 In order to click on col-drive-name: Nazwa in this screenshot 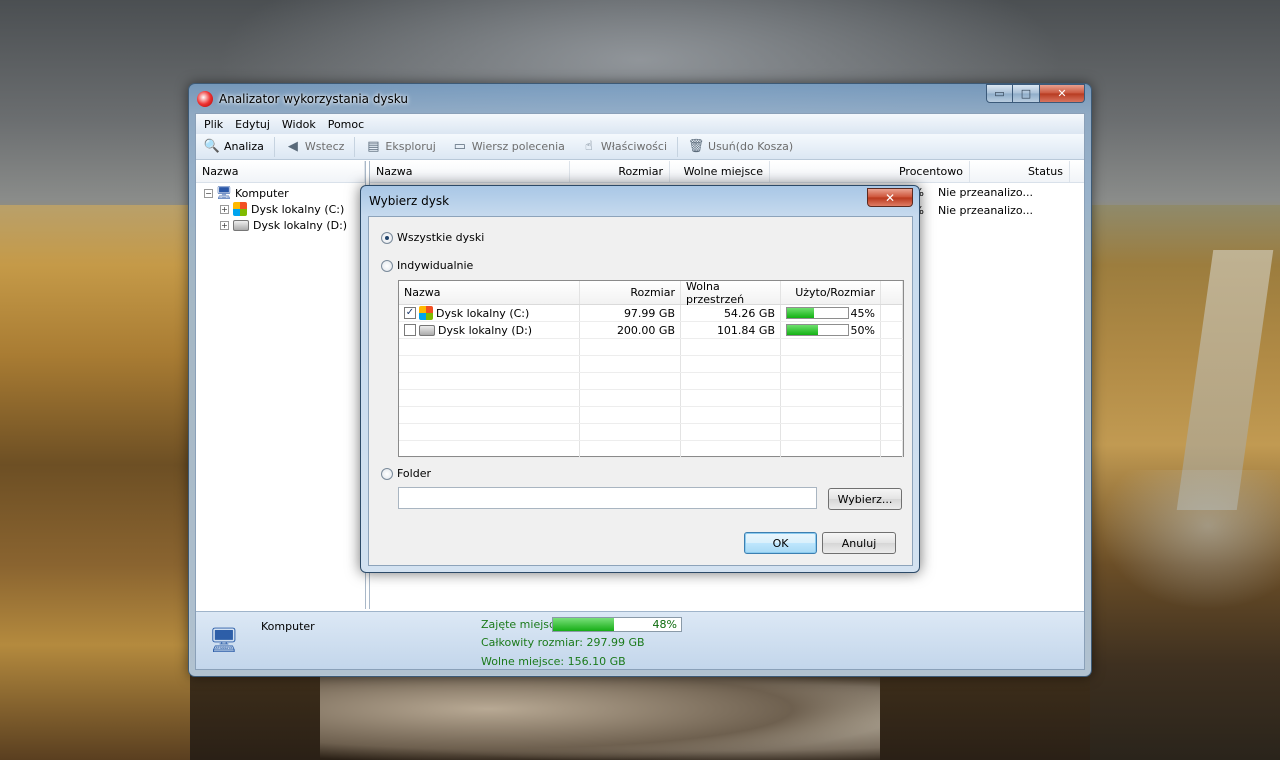, I will do `click(489, 292)`.